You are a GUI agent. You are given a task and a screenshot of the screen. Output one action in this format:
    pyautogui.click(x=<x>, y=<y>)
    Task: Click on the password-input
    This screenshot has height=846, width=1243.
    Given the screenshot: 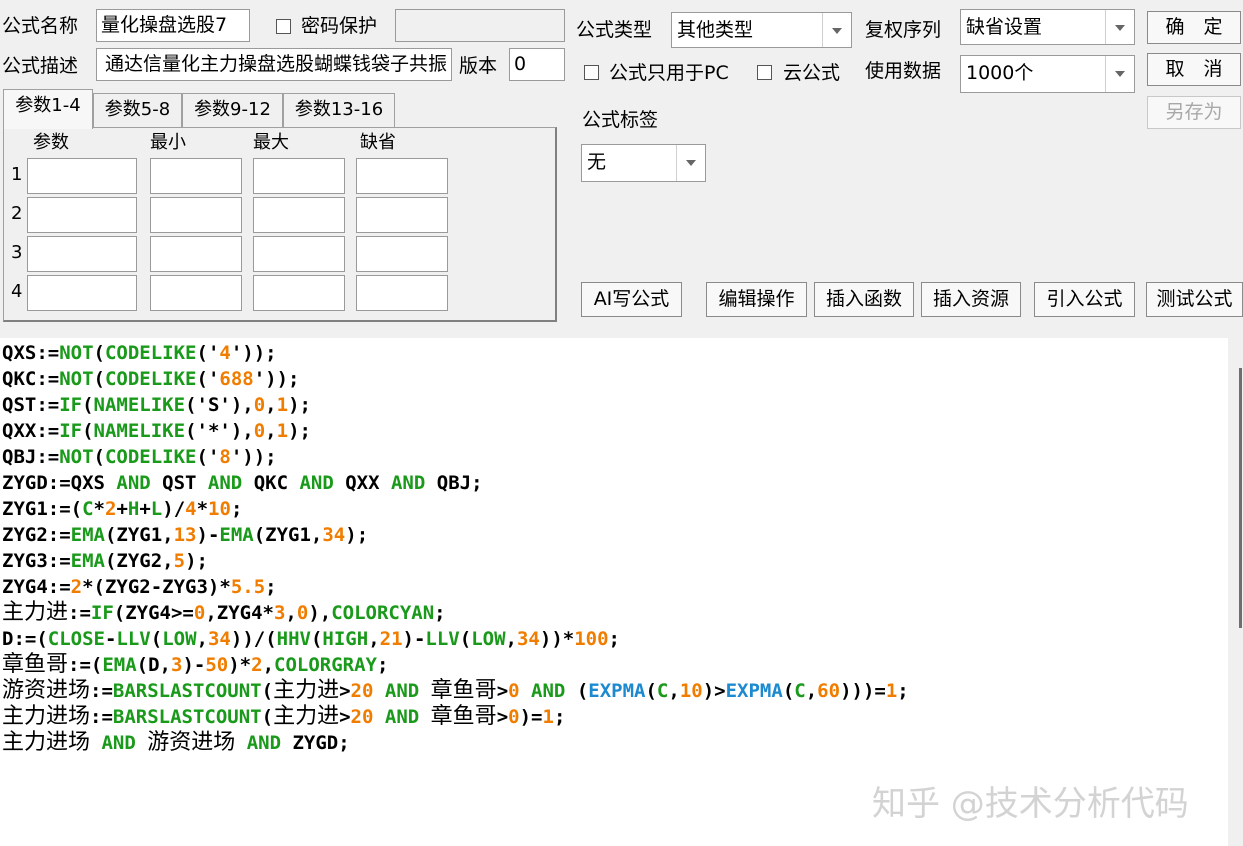 What is the action you would take?
    pyautogui.click(x=480, y=25)
    